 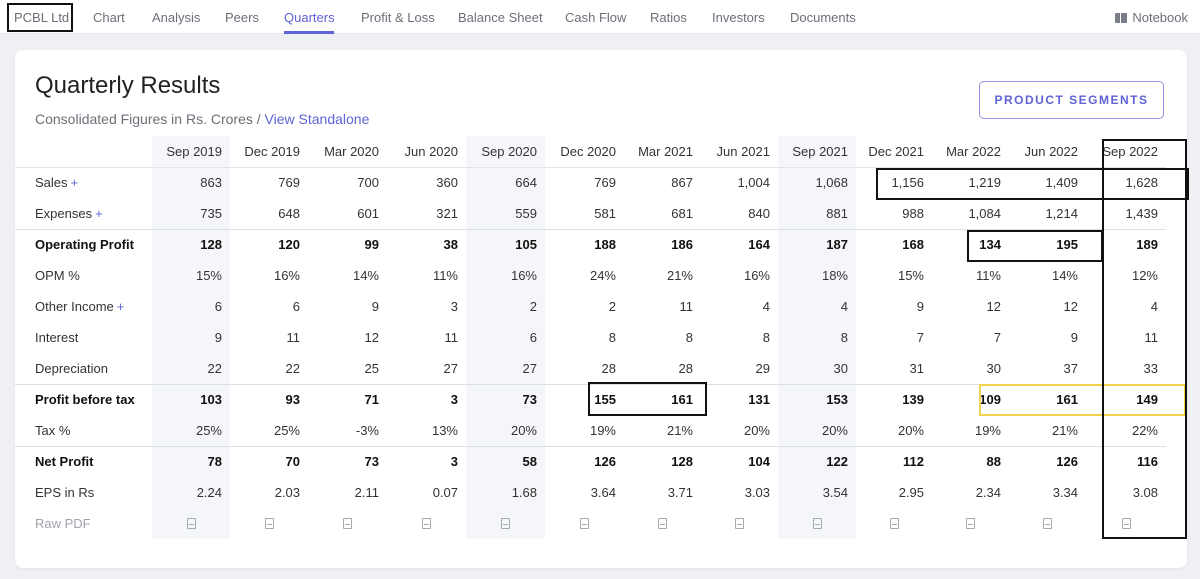 I want to click on product-segments-button: PRODUCT SEGMENTS, so click(x=1071, y=100).